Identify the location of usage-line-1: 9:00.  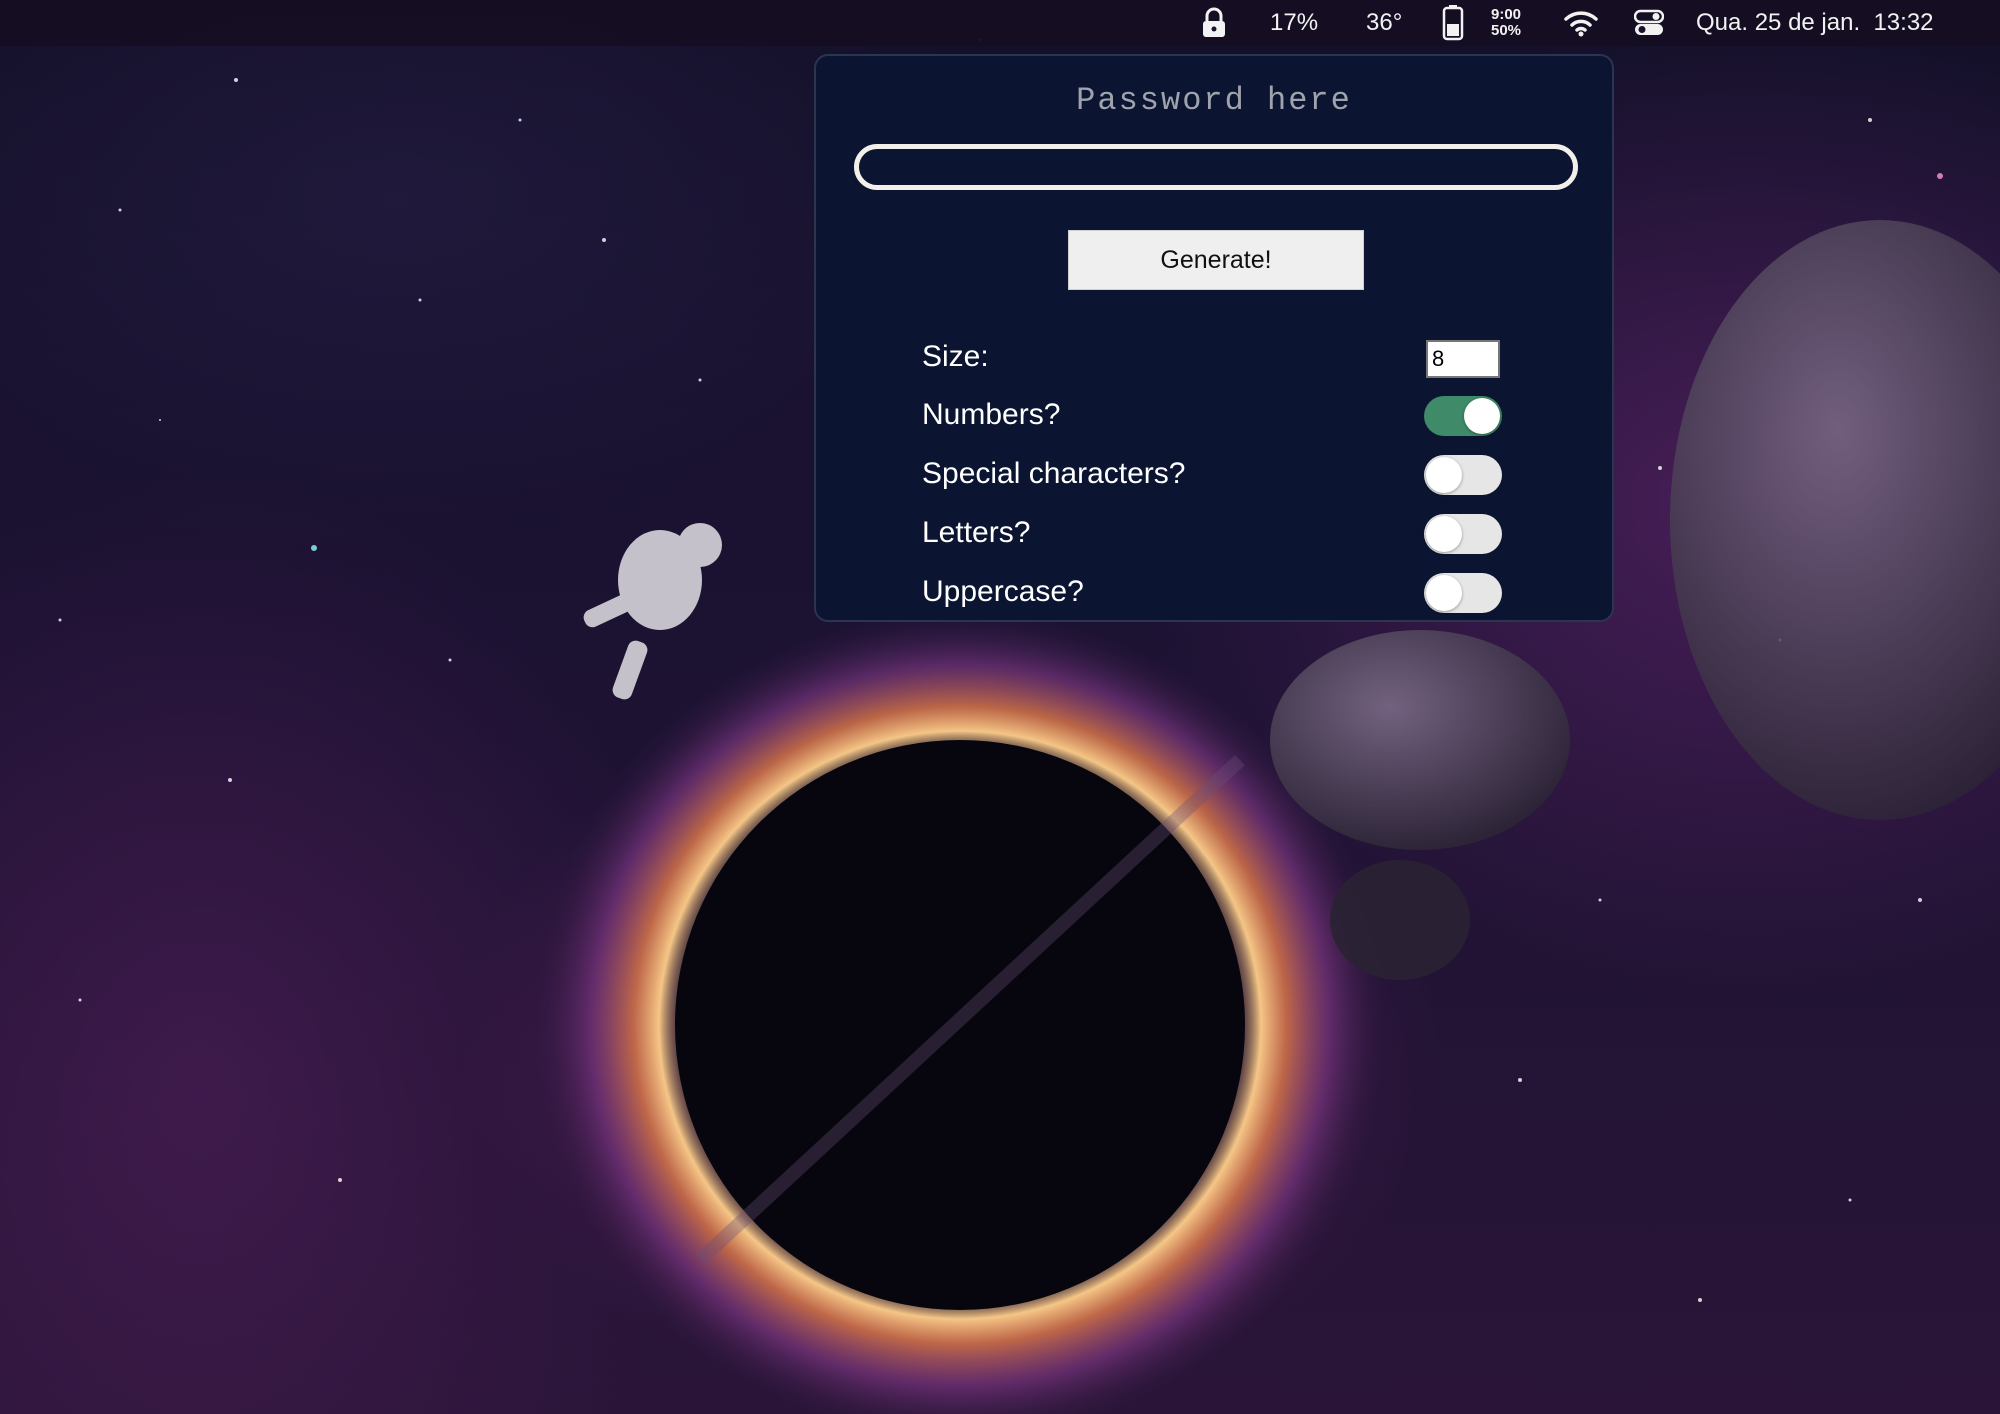
(1506, 14).